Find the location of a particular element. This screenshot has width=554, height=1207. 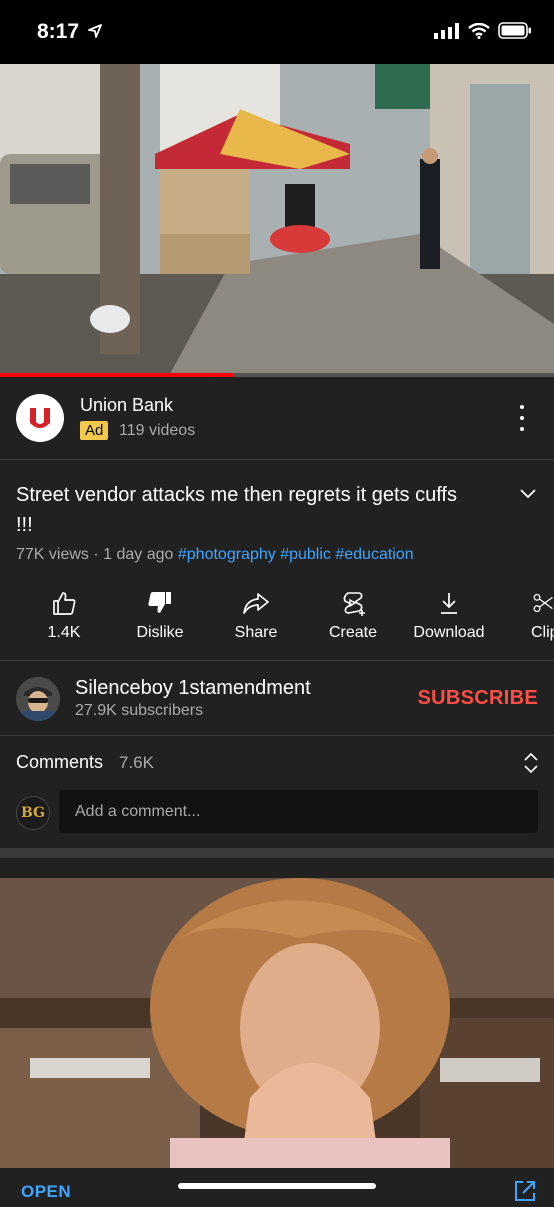

download-button: Download is located at coordinates (449, 615).